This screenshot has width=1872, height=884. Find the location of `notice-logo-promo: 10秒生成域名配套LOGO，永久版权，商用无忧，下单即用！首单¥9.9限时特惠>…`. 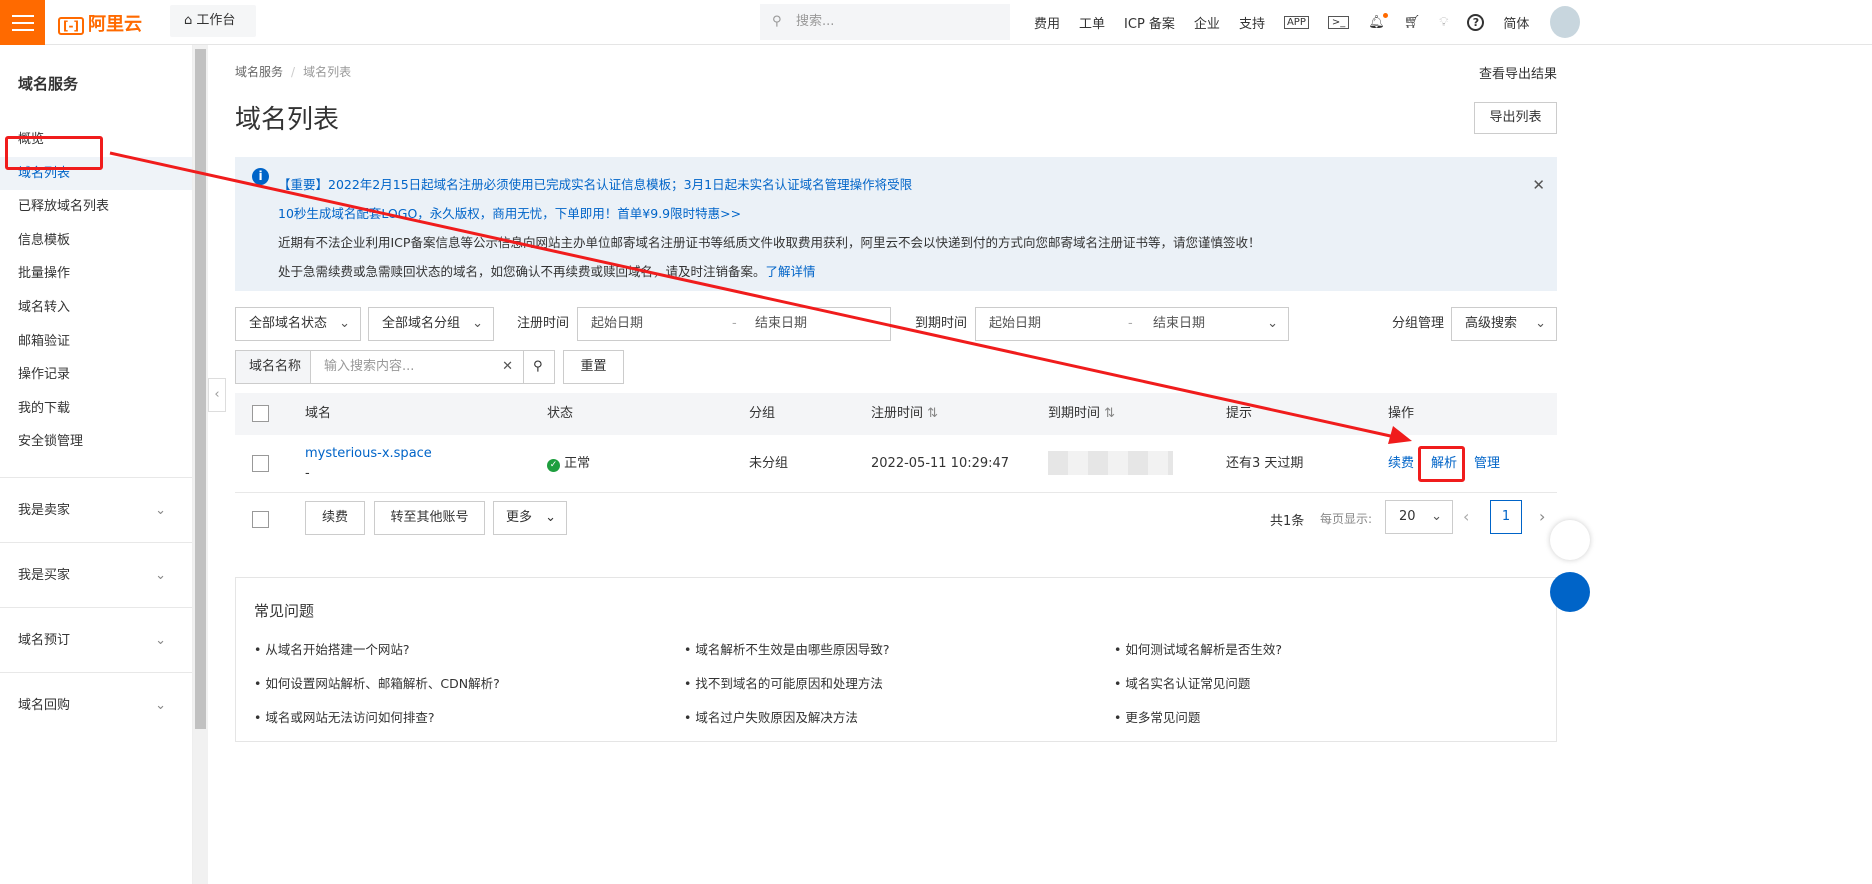

notice-logo-promo: 10秒生成域名配套LOGO，永久版权，商用无忧，下单即用！首单¥9.9限时特惠>… is located at coordinates (917, 213).